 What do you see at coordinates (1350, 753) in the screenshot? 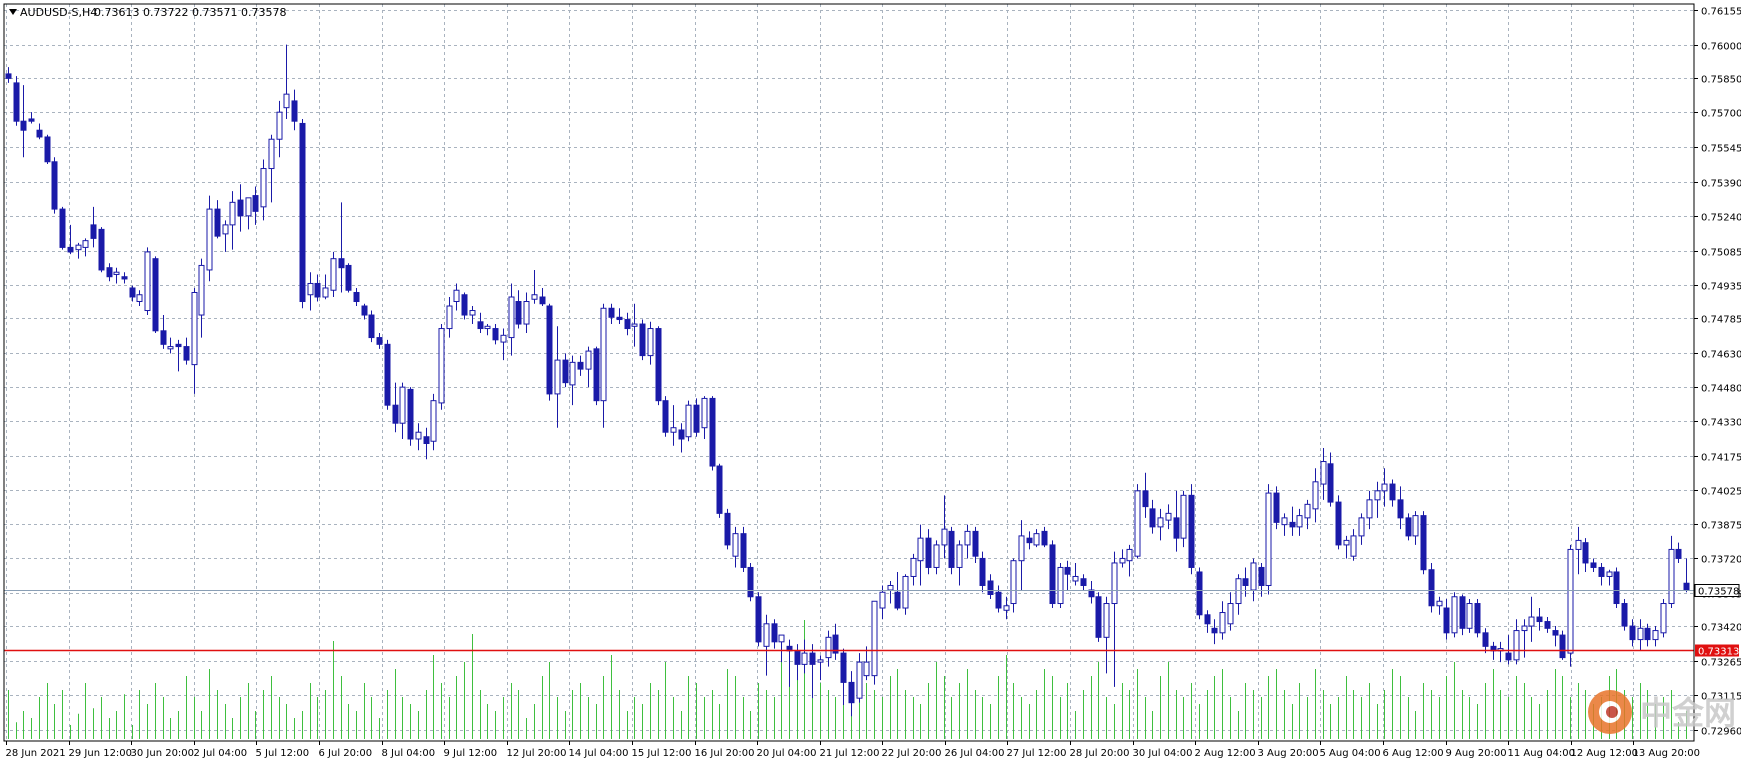
I see `time-tick-label: 5 Aug 04:00` at bounding box center [1350, 753].